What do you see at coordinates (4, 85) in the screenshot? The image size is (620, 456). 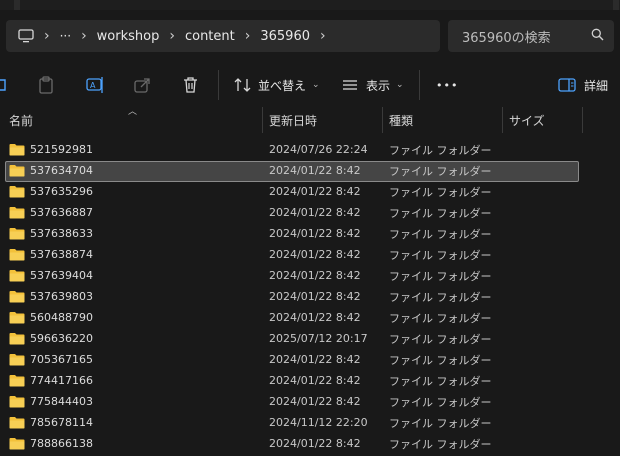 I see `cut-icon` at bounding box center [4, 85].